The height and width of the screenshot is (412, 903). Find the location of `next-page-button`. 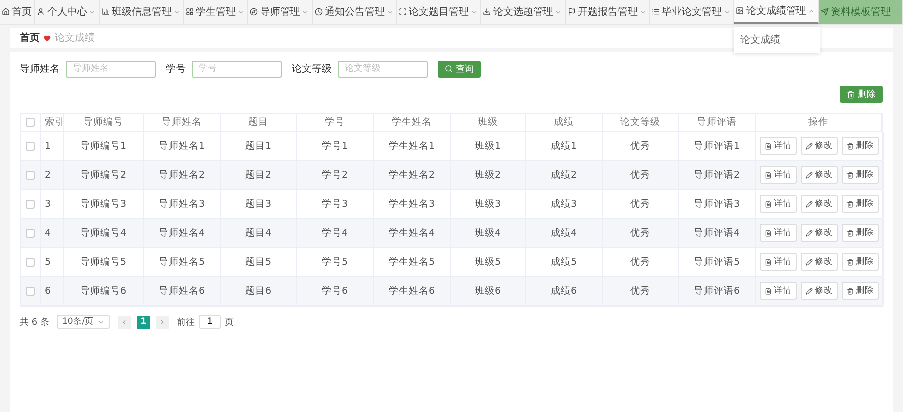

next-page-button is located at coordinates (163, 322).